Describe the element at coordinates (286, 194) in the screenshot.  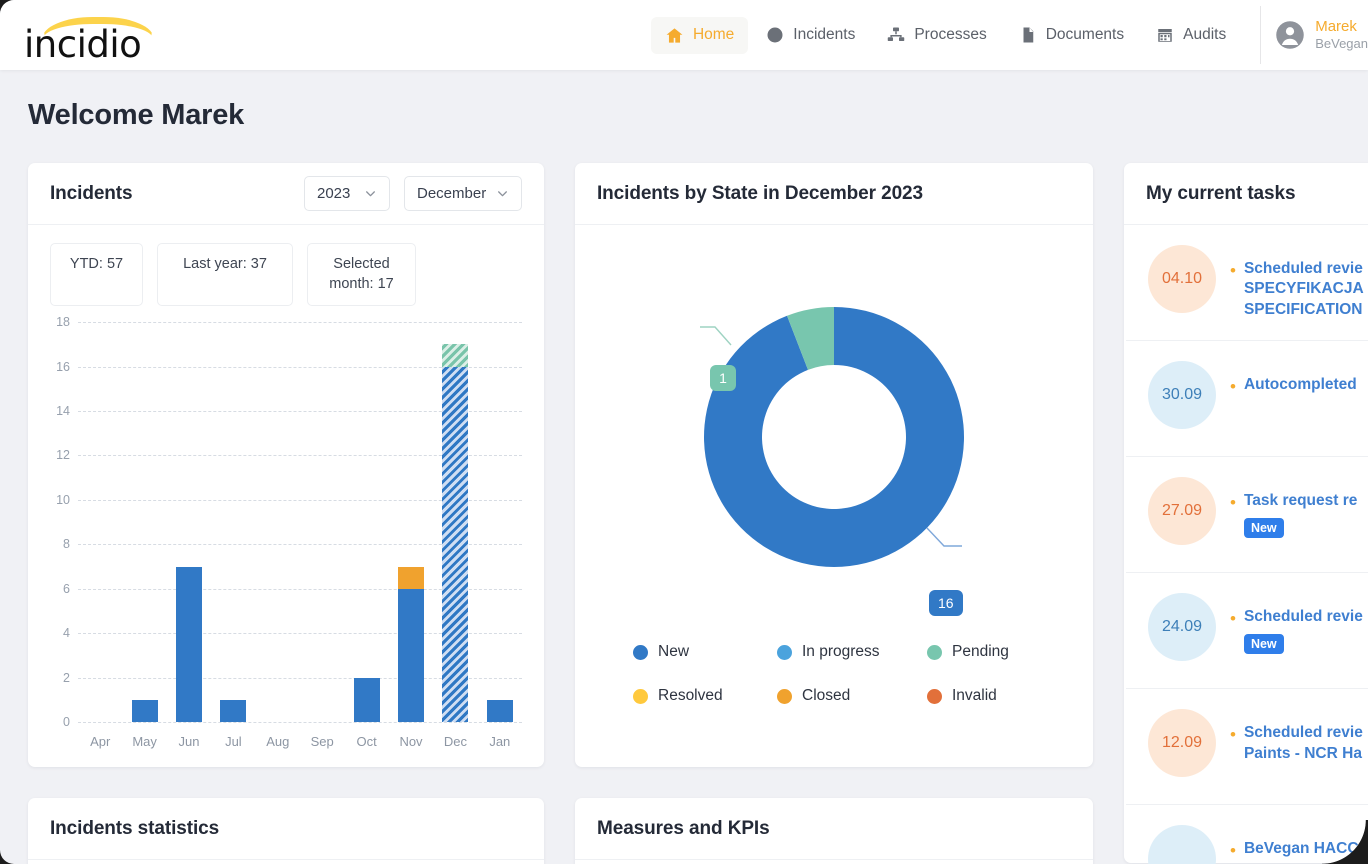
I see `incidents-card-header: Incidents 2023 December` at that location.